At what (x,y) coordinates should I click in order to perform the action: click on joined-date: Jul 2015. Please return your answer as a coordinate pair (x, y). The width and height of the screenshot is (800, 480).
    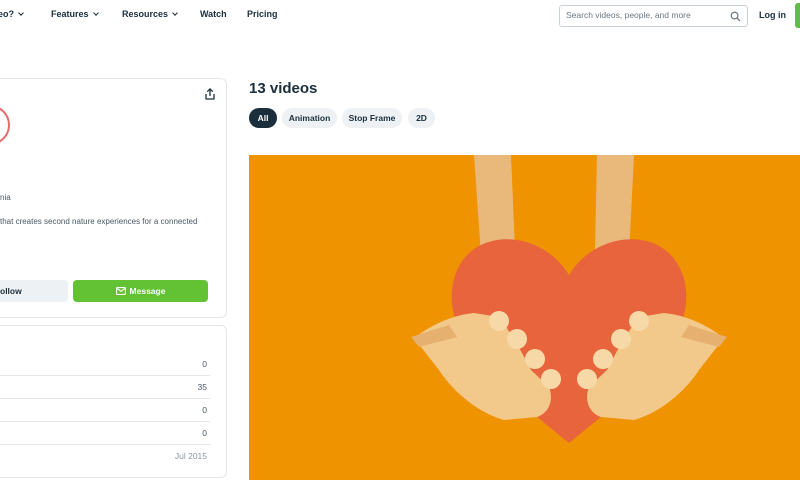
    Looking at the image, I should click on (190, 456).